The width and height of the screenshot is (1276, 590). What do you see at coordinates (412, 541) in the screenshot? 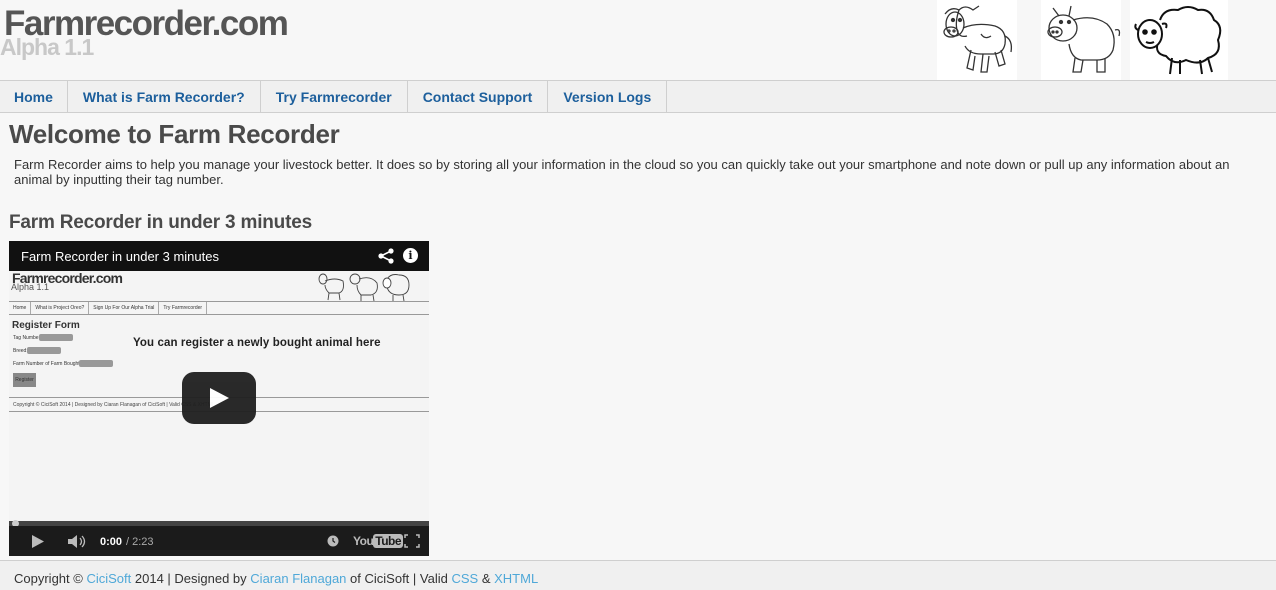
I see `fullscreen-icon` at bounding box center [412, 541].